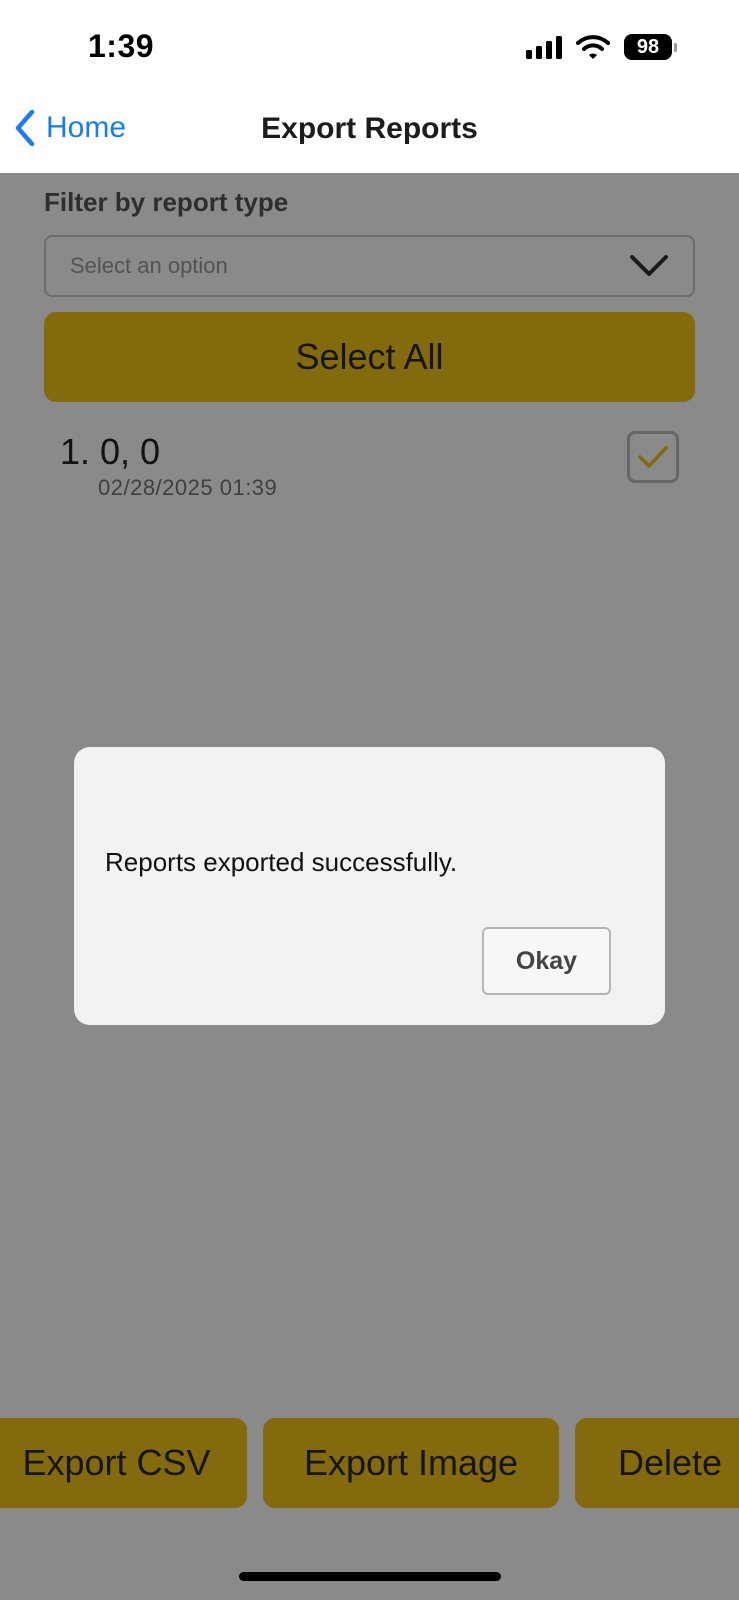 The height and width of the screenshot is (1600, 739). I want to click on status-icons: 98, so click(601, 47).